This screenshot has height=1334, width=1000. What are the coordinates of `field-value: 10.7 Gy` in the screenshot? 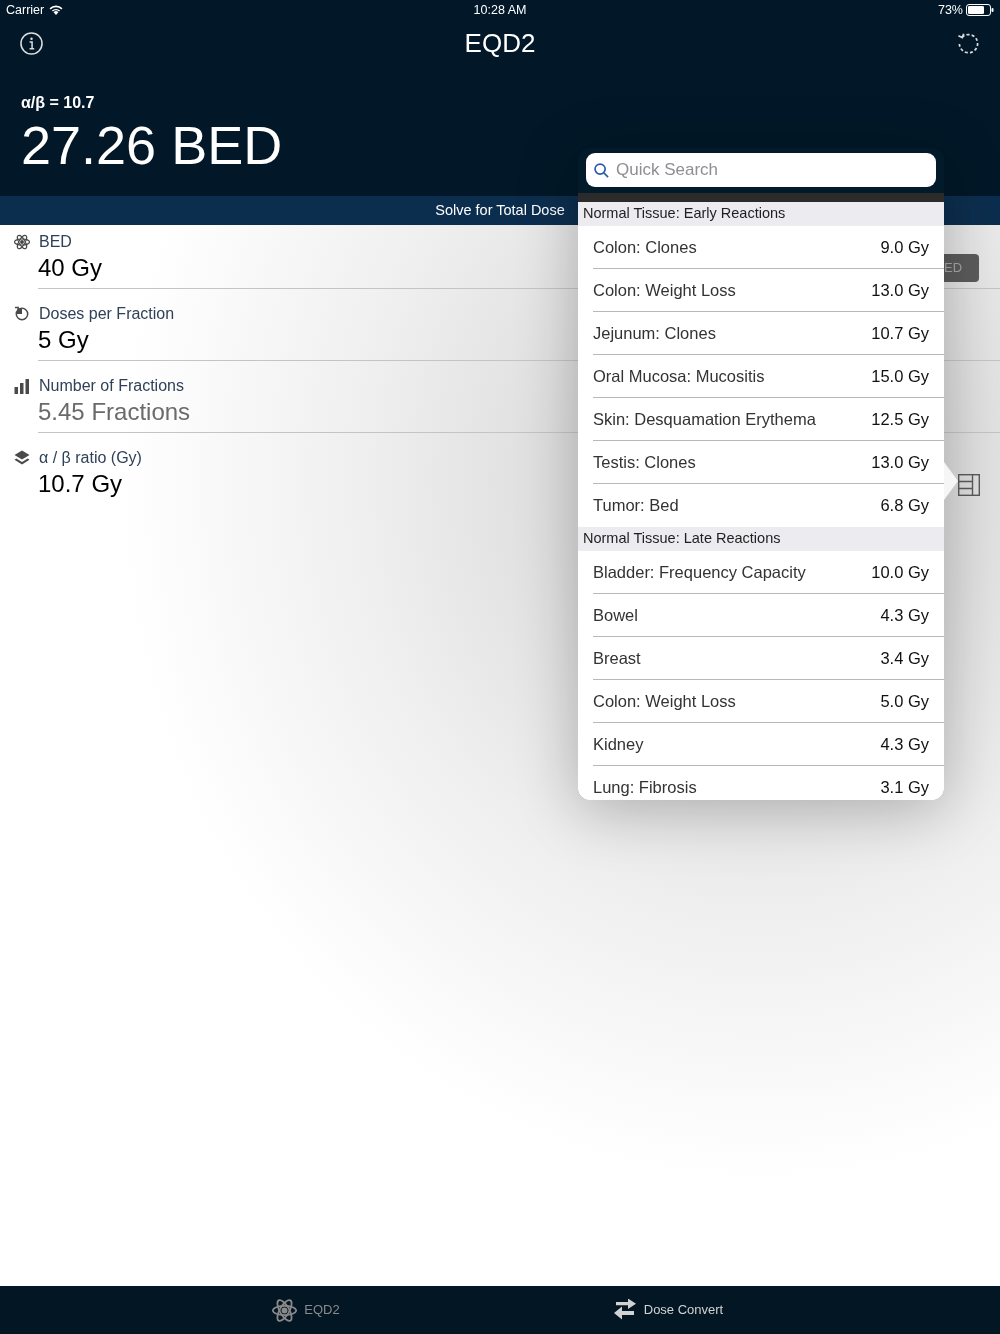 It's located at (80, 484).